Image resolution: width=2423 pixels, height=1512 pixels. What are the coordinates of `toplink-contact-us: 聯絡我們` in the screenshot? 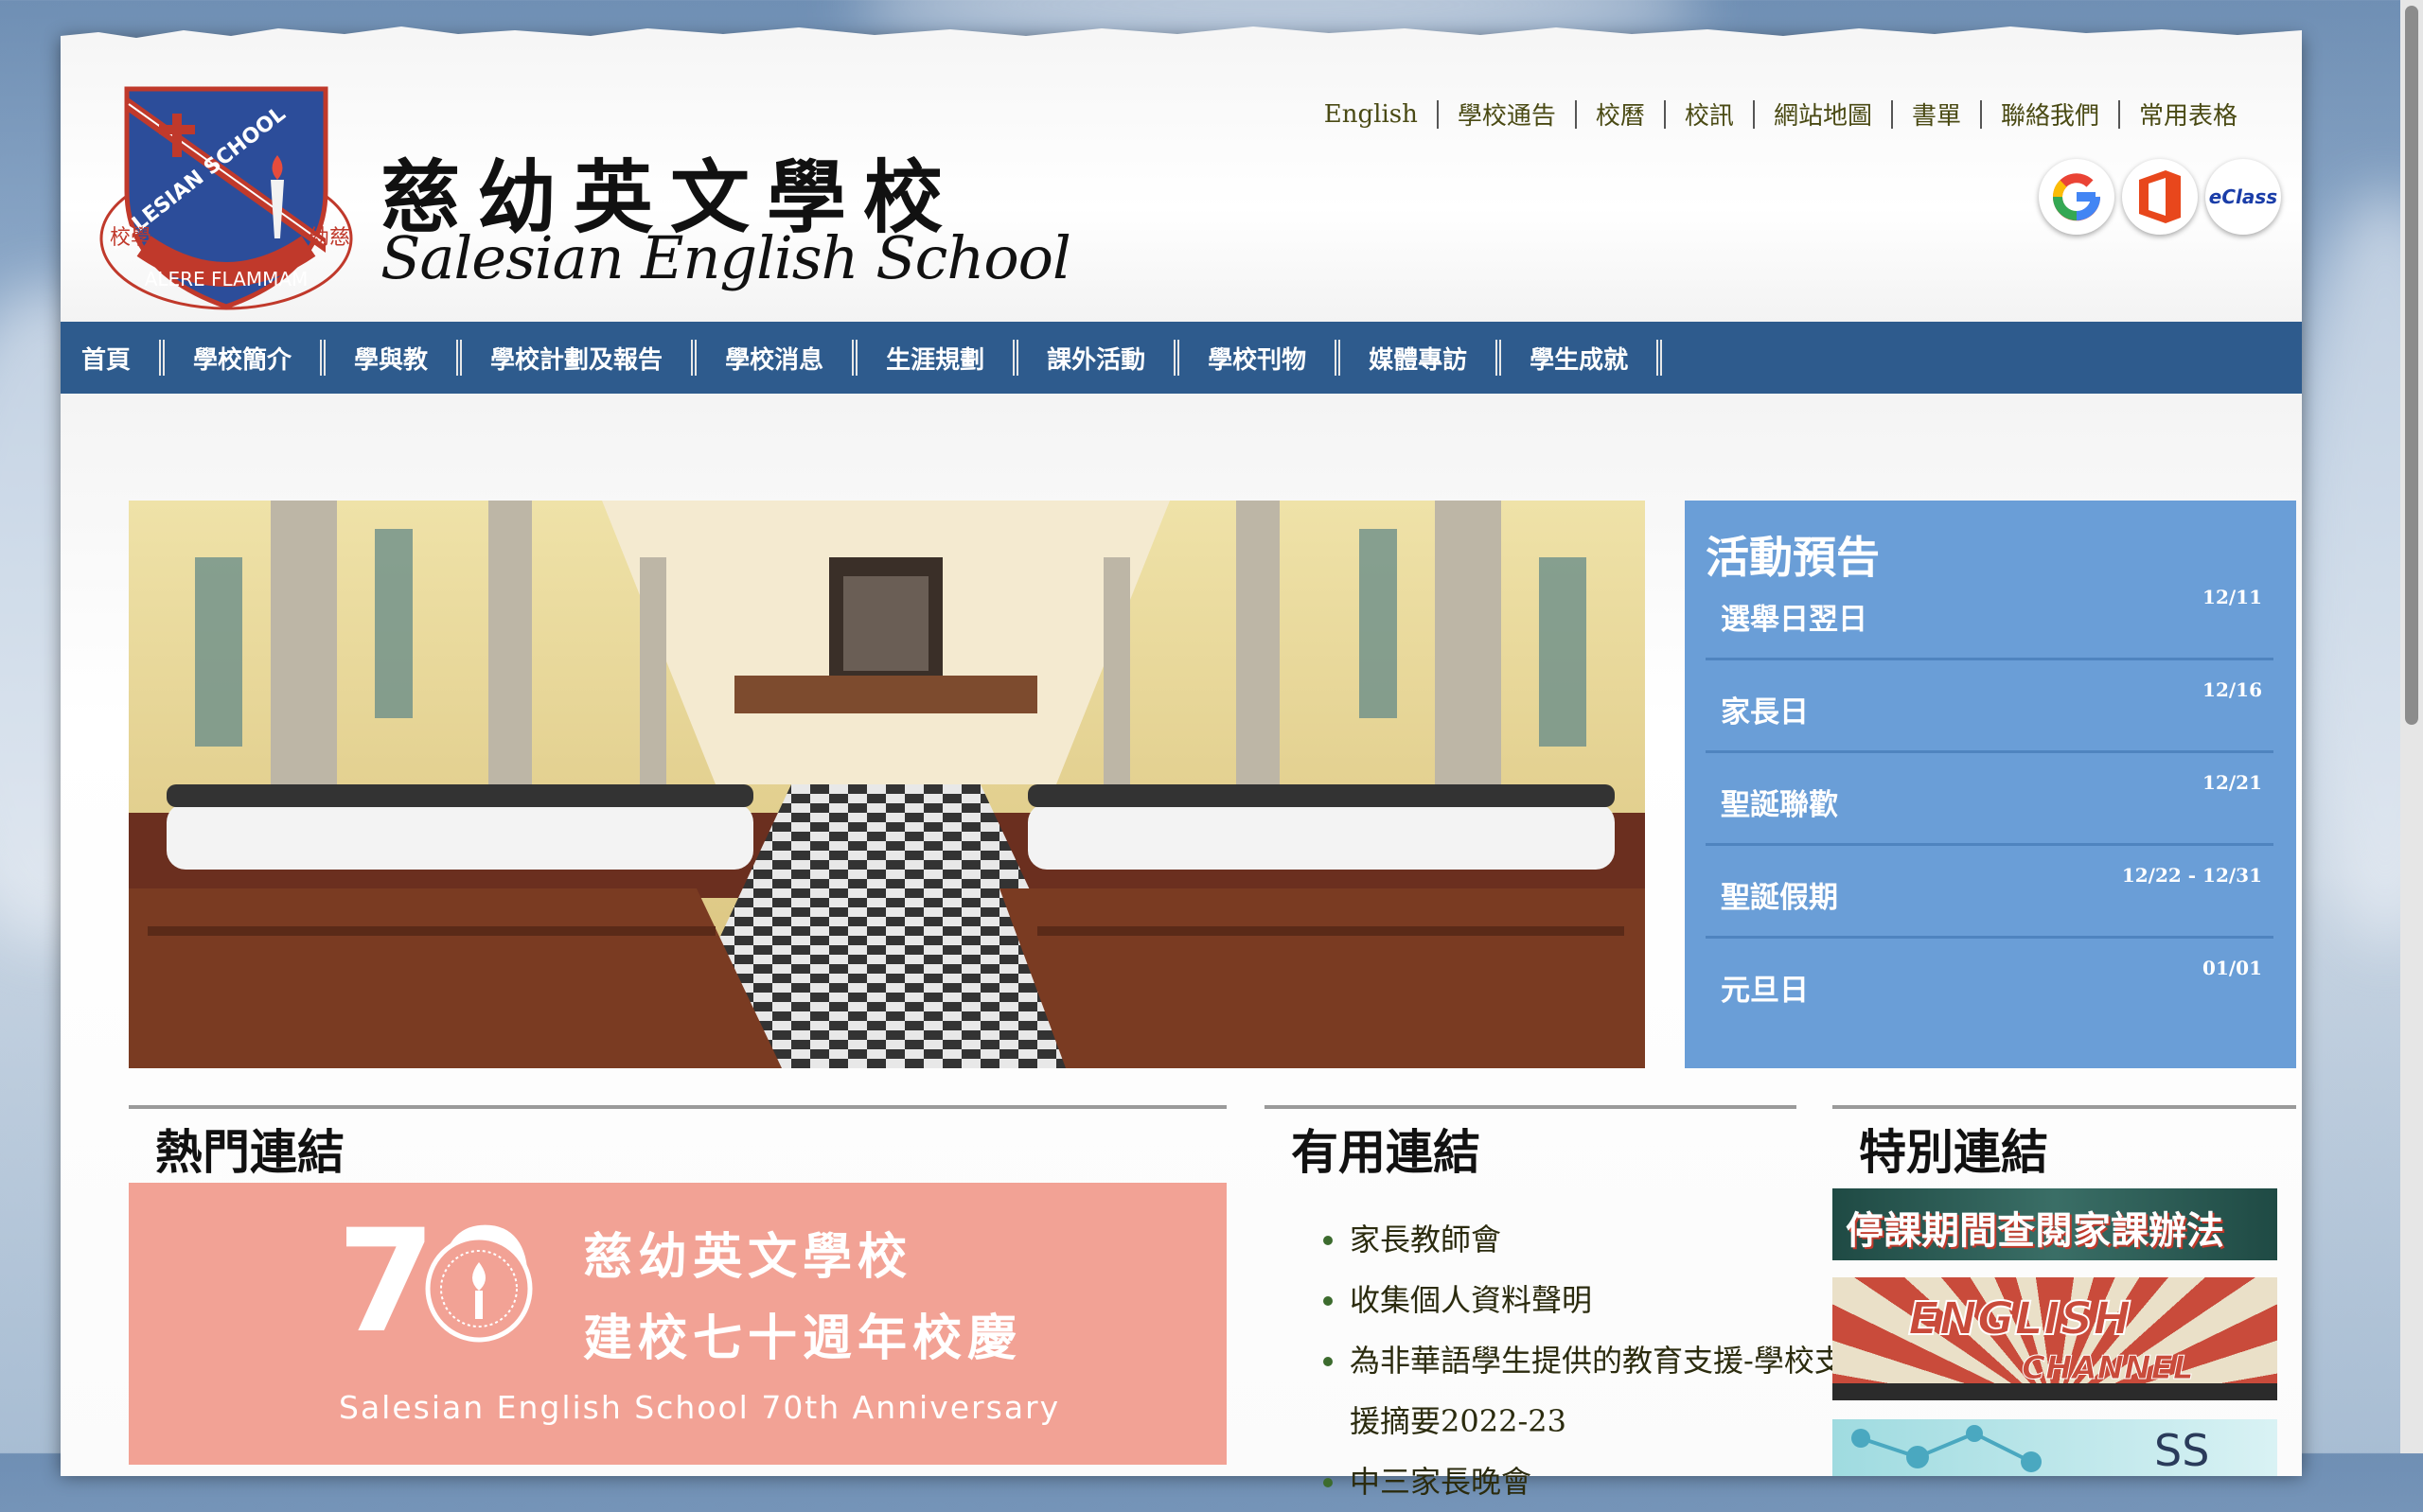 It's located at (2050, 115).